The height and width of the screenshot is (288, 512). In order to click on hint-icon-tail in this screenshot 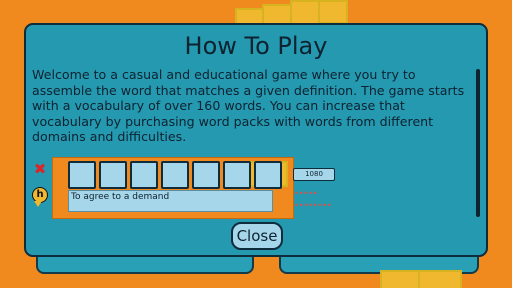, I will do `click(38, 204)`.